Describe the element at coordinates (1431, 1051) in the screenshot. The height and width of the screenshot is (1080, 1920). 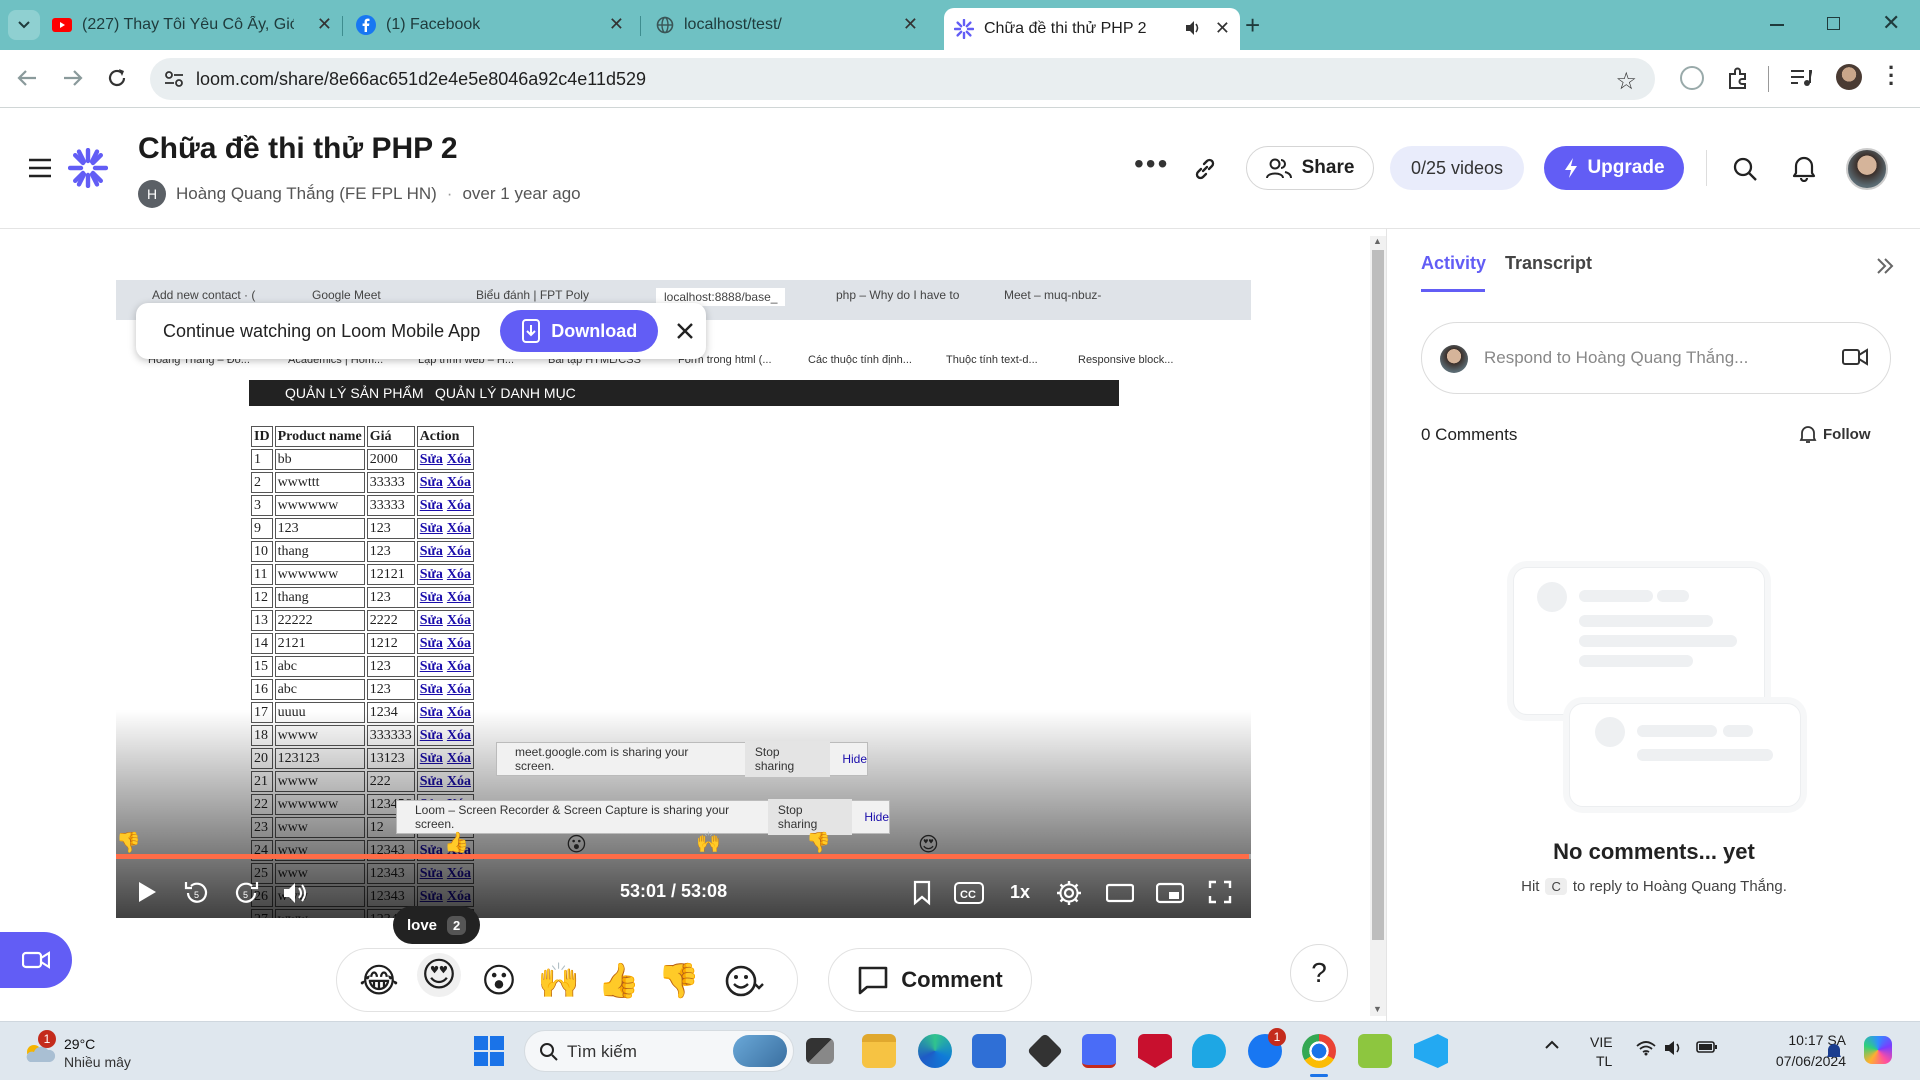
I see `vscode-icon` at that location.